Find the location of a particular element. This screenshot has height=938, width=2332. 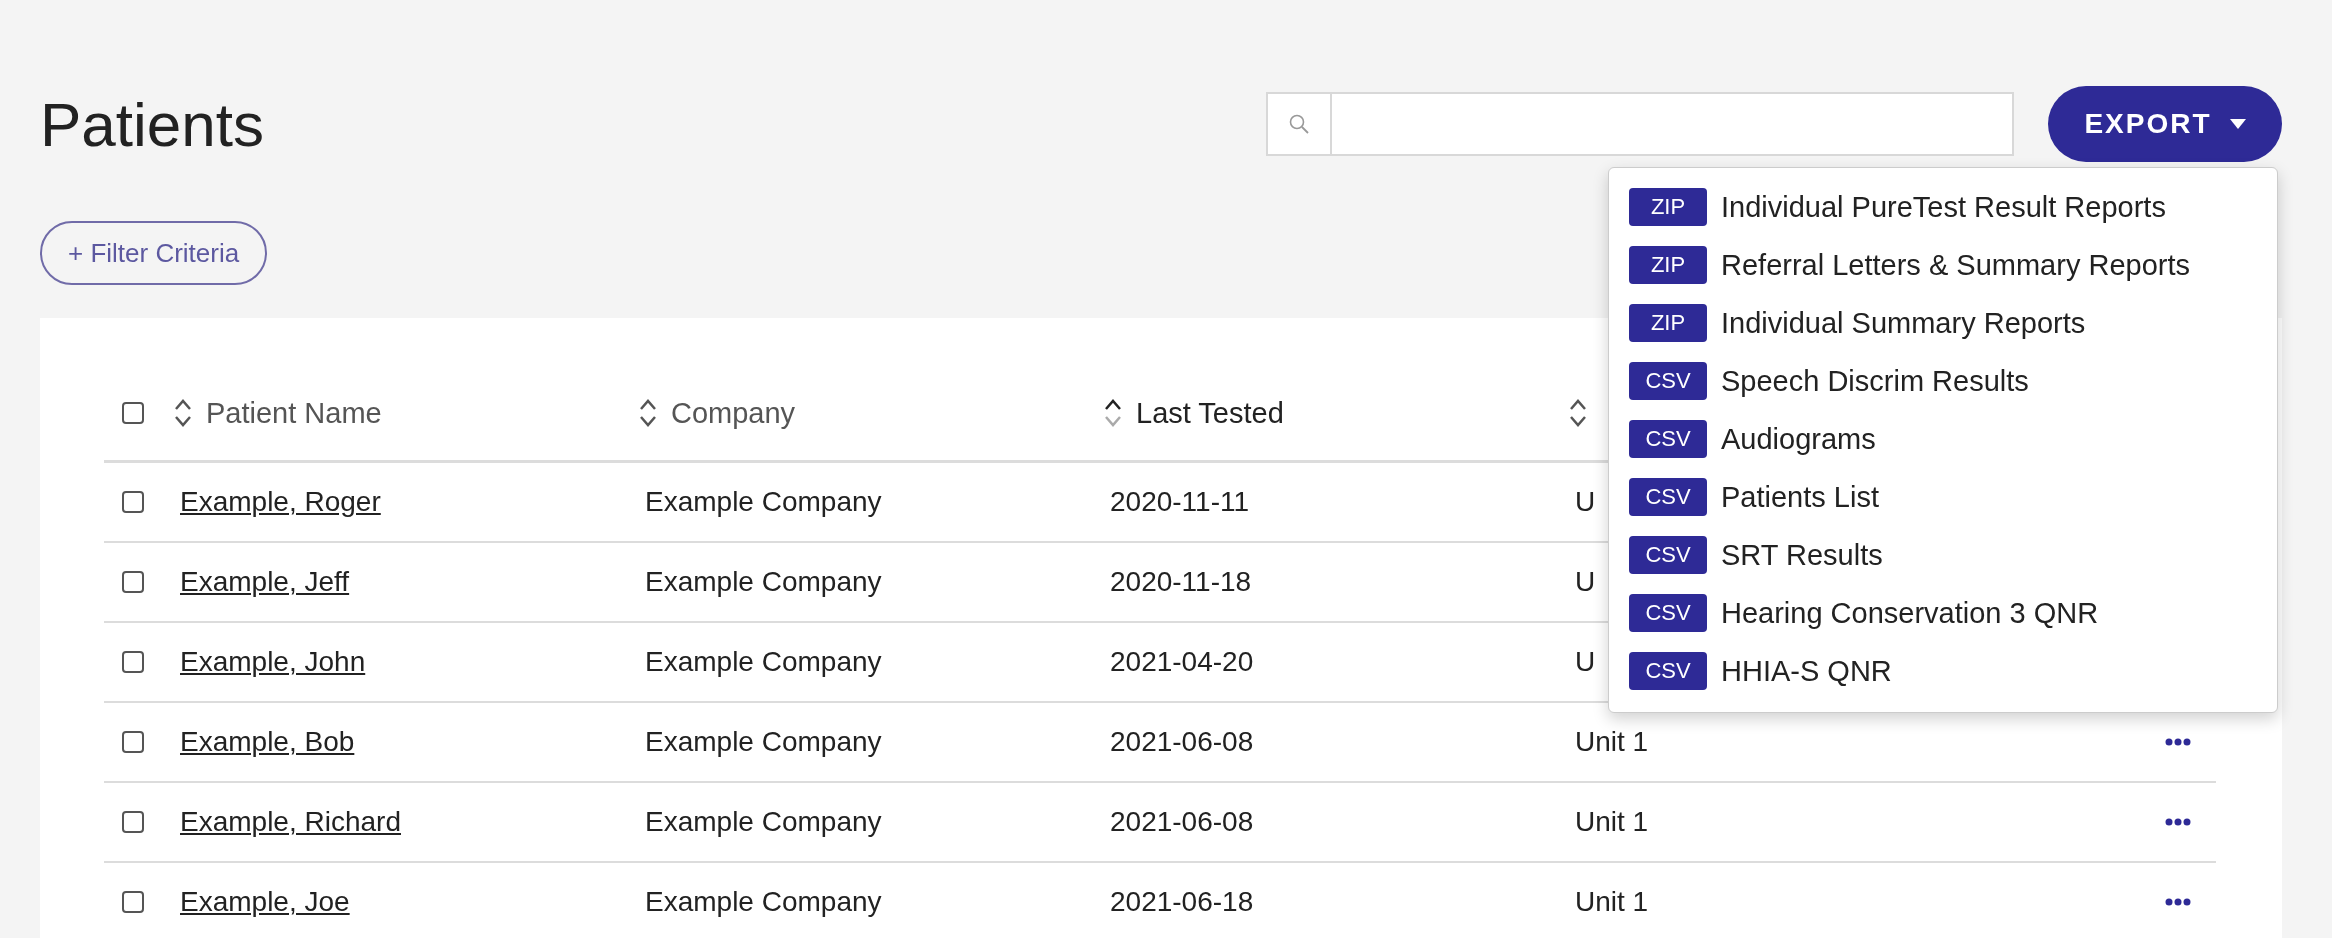

patient-name-link: Example, Joe is located at coordinates (265, 901).